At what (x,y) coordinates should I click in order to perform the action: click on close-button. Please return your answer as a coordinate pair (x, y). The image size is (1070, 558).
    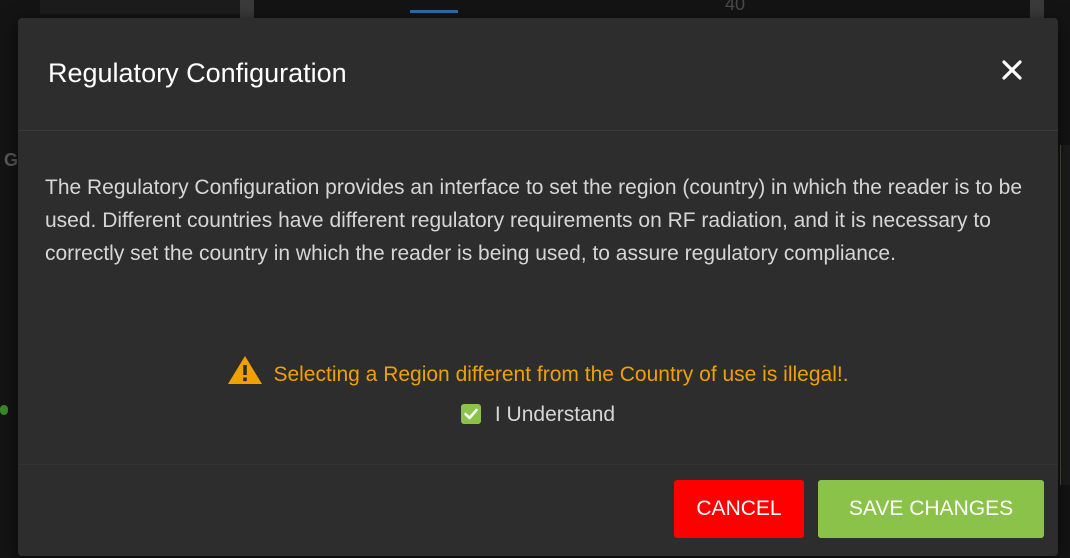
    Looking at the image, I should click on (1012, 70).